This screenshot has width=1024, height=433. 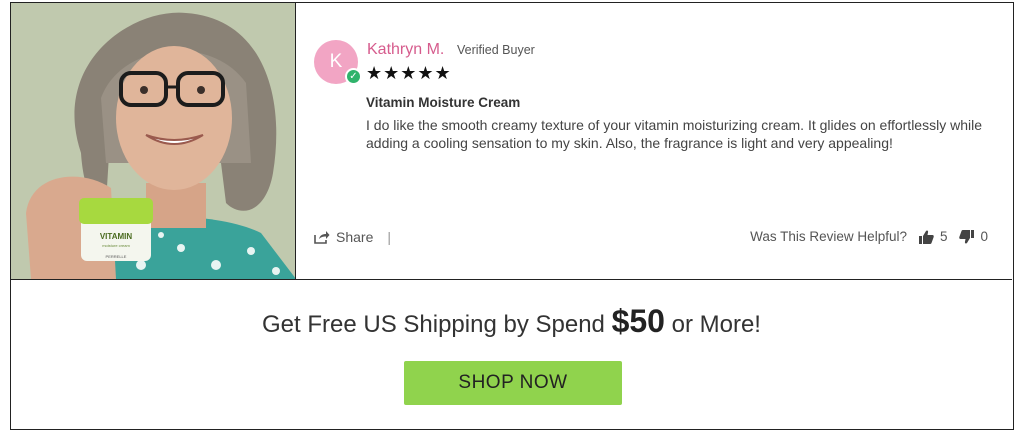 What do you see at coordinates (638, 321) in the screenshot?
I see `promo-amount: $50` at bounding box center [638, 321].